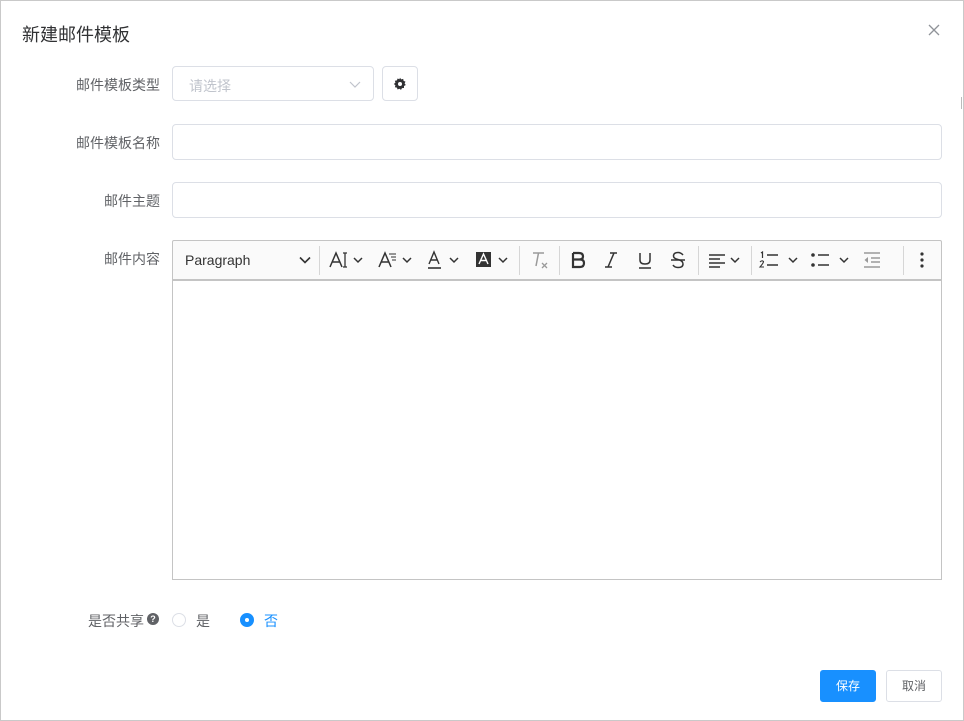 The height and width of the screenshot is (721, 964). I want to click on template-name-input, so click(557, 142).